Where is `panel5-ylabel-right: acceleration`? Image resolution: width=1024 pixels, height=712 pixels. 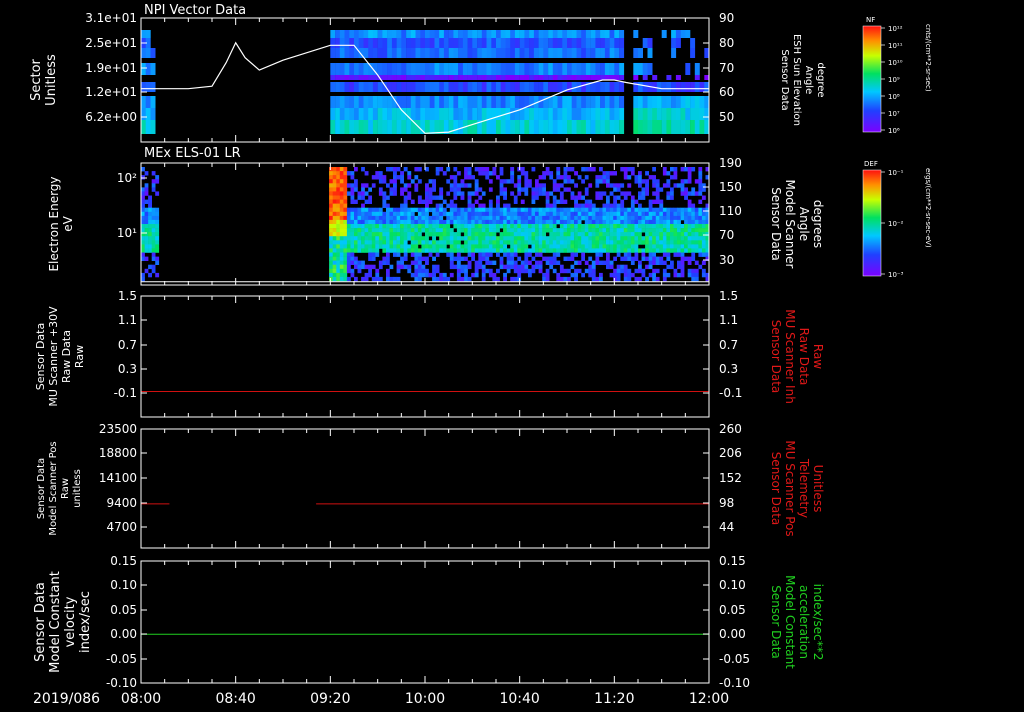 panel5-ylabel-right: acceleration is located at coordinates (804, 622).